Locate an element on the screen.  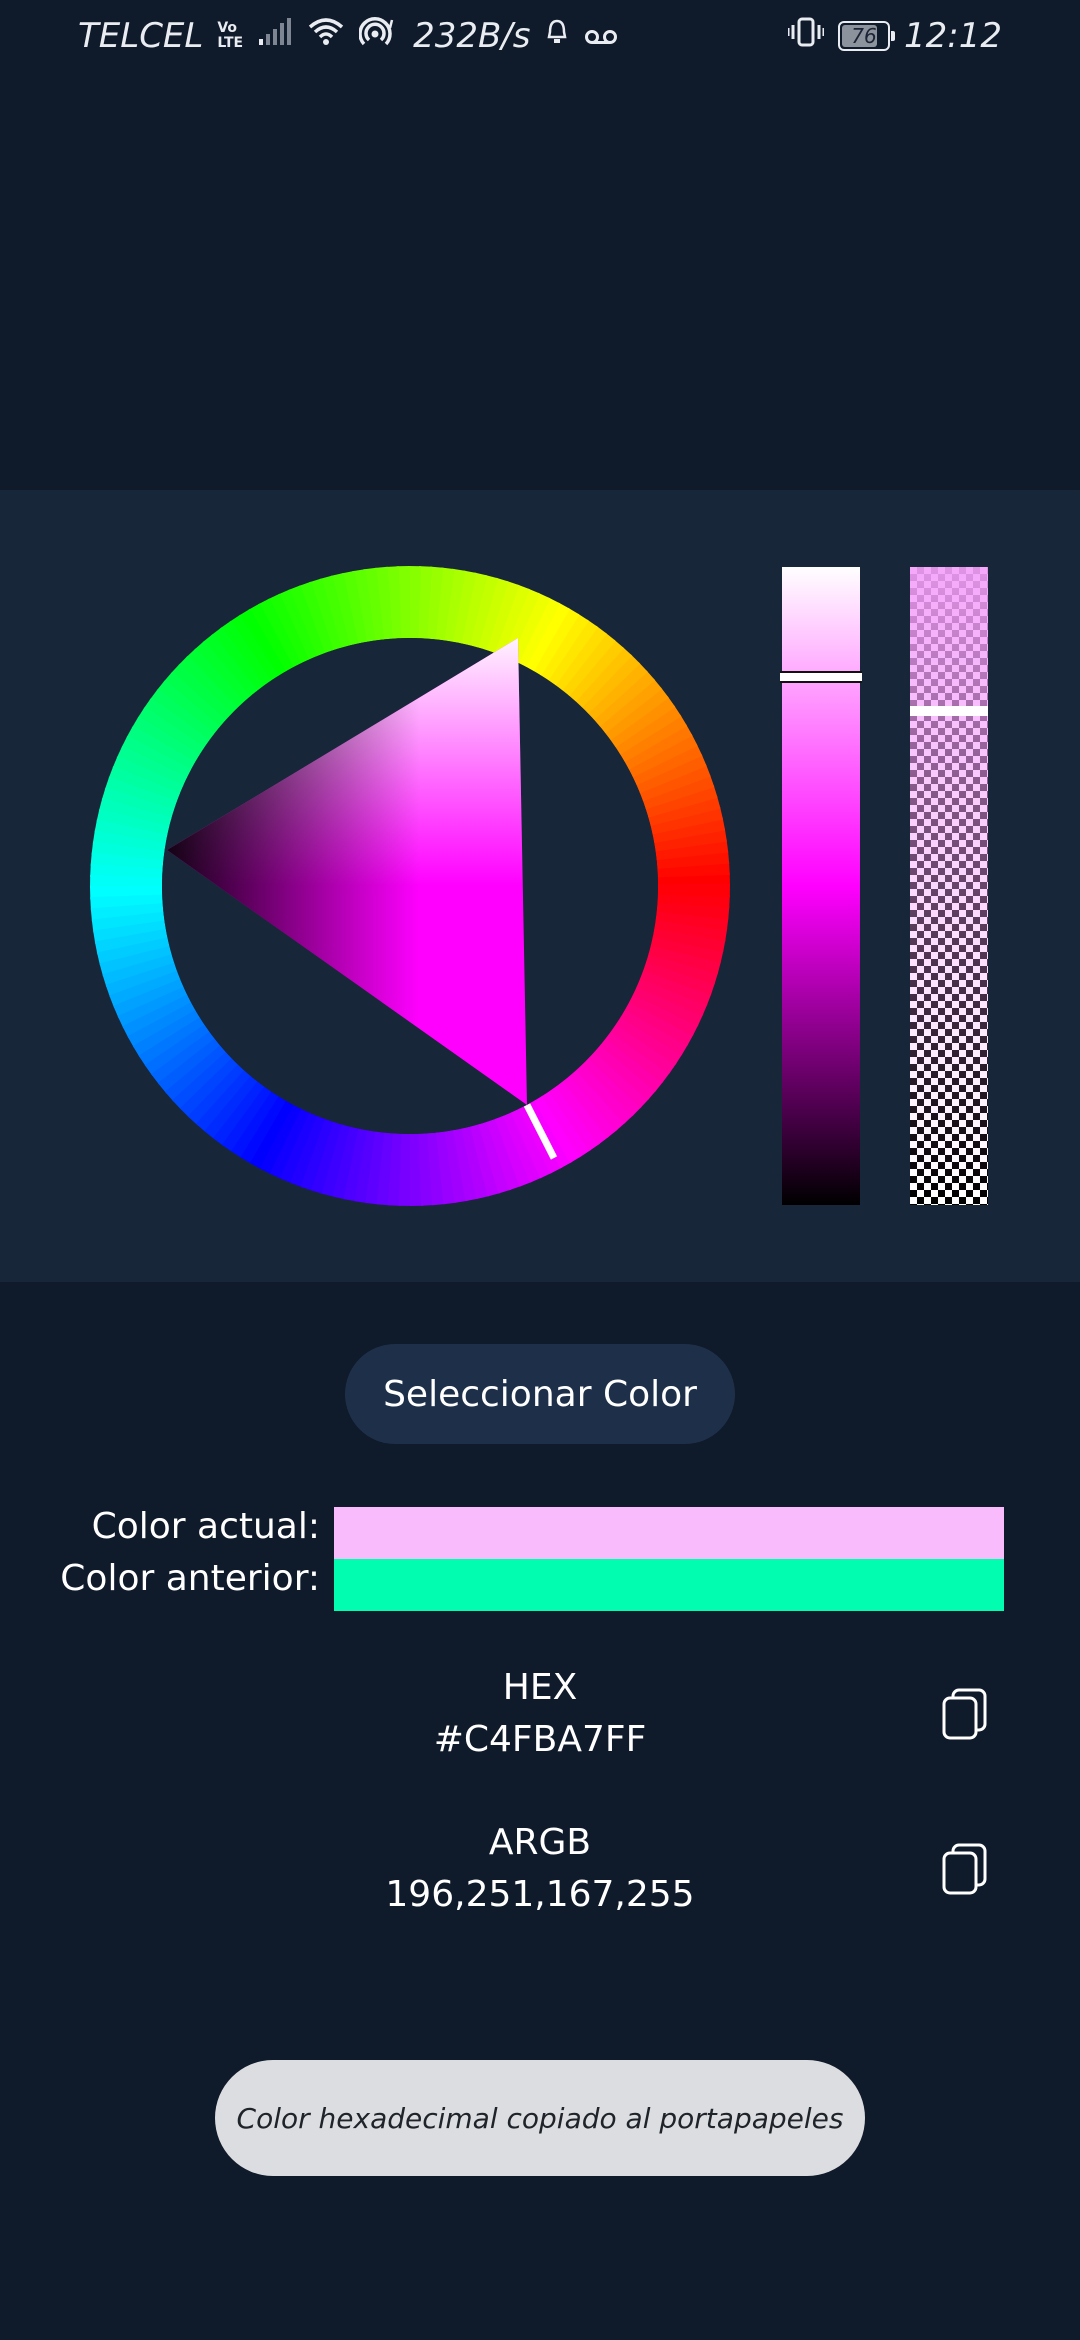
status-bar-right: 76 12:12 is located at coordinates (894, 36).